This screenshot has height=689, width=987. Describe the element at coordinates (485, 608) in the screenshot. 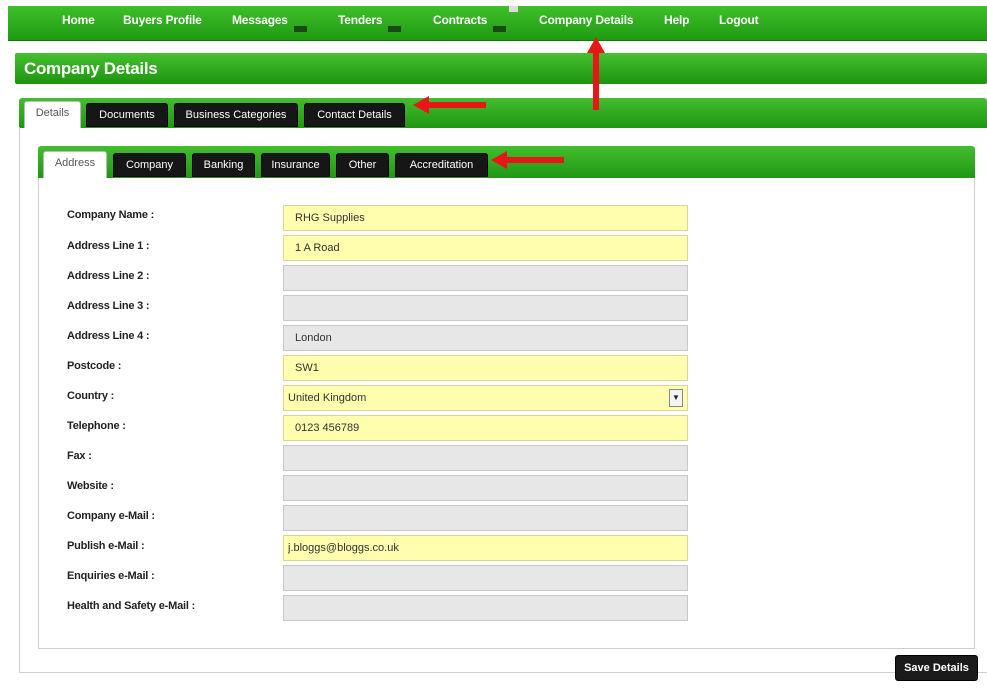

I see `health-safety-email-input` at that location.